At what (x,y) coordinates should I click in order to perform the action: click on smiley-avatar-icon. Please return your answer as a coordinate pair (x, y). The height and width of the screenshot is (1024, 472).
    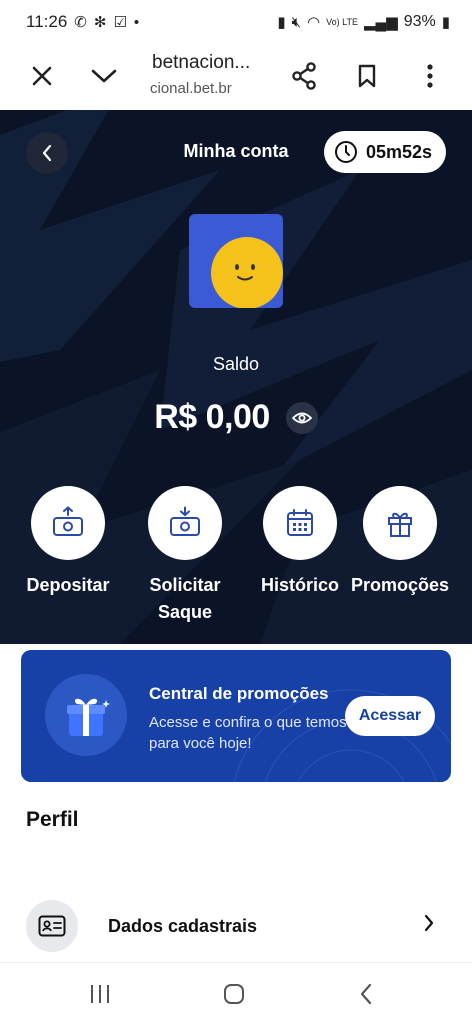
    Looking at the image, I should click on (247, 273).